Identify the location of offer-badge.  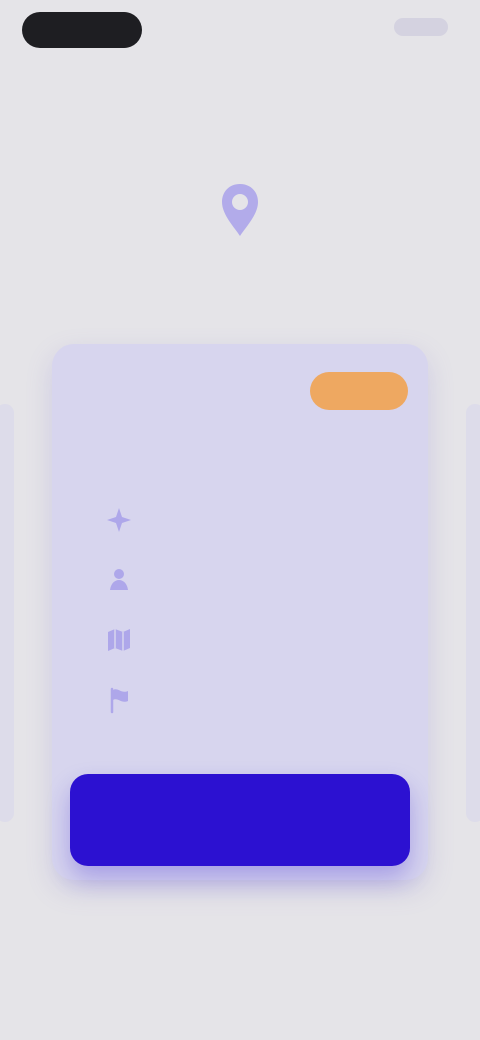
(359, 391).